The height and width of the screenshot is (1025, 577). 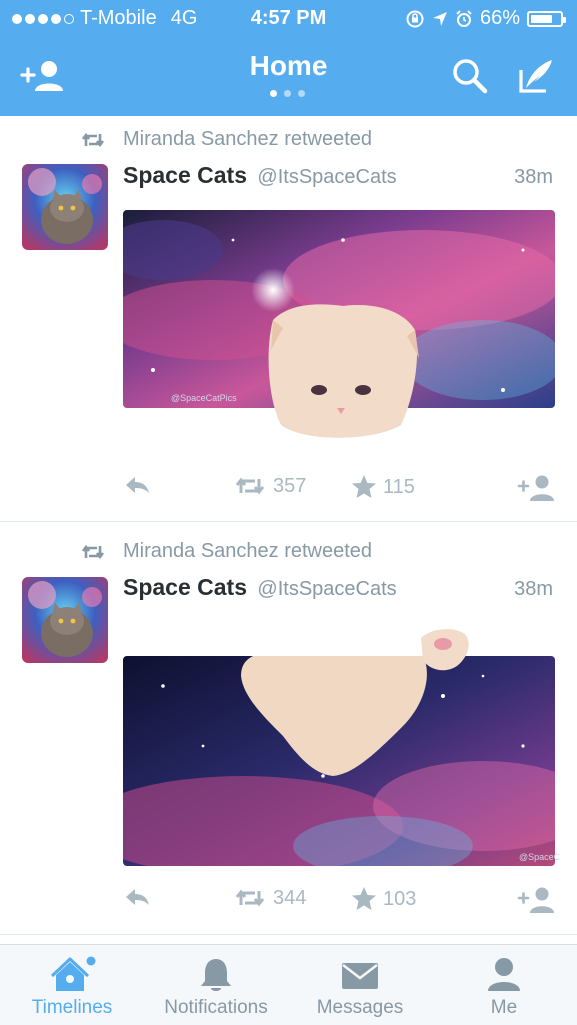 I want to click on tweet-actions: 357 115, so click(x=339, y=489).